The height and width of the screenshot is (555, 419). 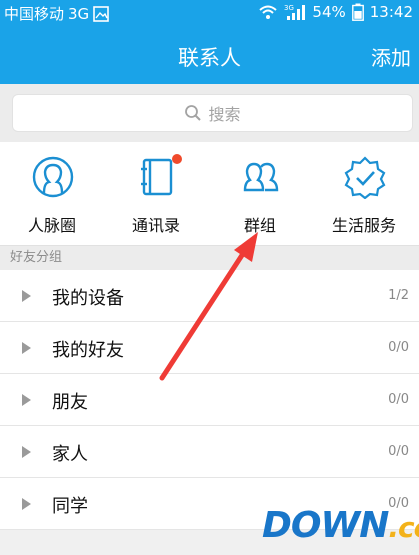 I want to click on group-name: 我的设备, so click(x=88, y=298).